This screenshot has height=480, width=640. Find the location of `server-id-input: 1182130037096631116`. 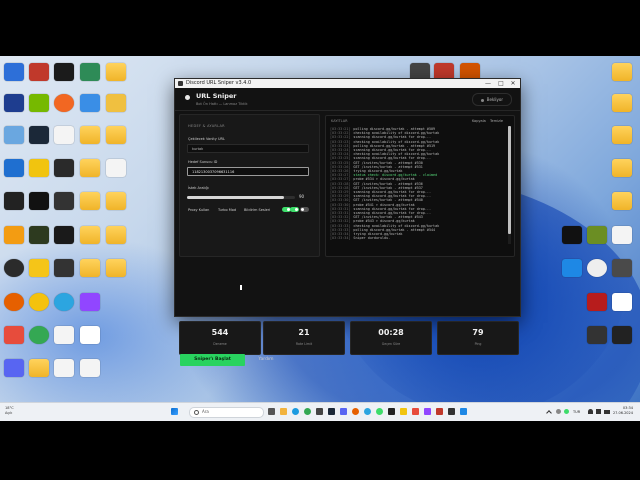

server-id-input: 1182130037096631116 is located at coordinates (248, 171).